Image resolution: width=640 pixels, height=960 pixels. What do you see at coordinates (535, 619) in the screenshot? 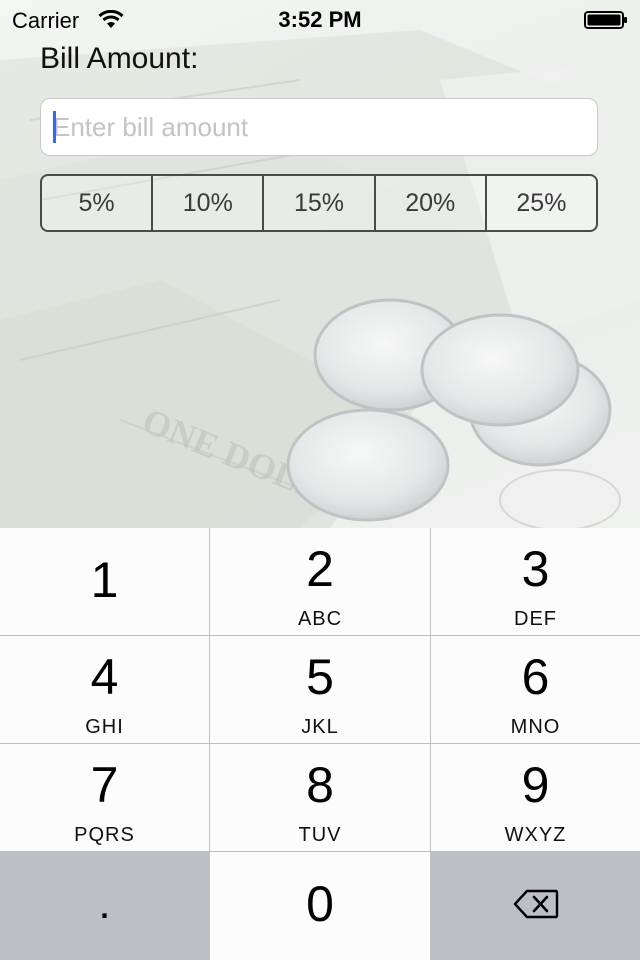
I see `key-letters: DEF` at bounding box center [535, 619].